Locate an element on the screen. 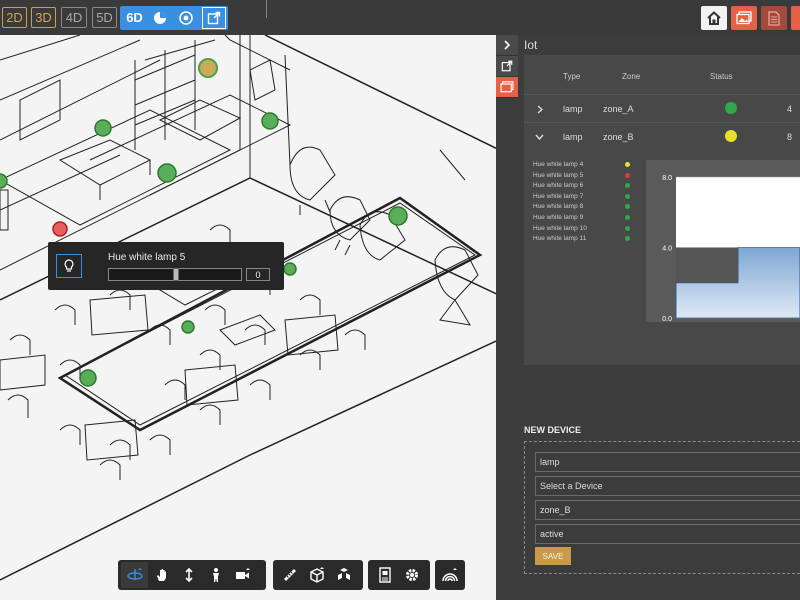 The image size is (800, 600). y-tick-label: 4.0 is located at coordinates (667, 249).